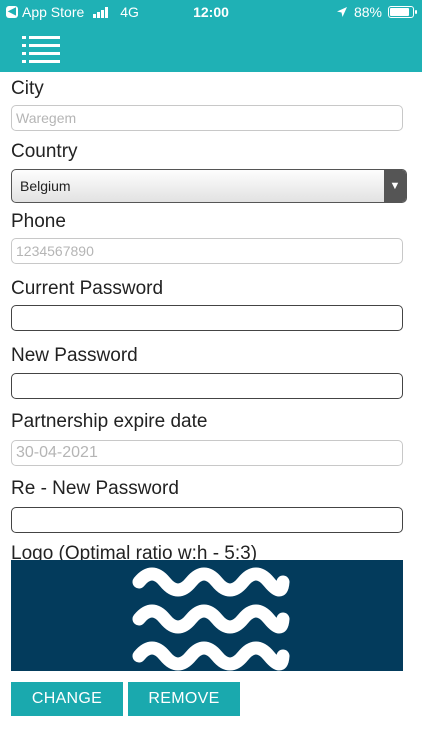 This screenshot has height=750, width=422. Describe the element at coordinates (211, 49) in the screenshot. I see `nav-bar` at that location.